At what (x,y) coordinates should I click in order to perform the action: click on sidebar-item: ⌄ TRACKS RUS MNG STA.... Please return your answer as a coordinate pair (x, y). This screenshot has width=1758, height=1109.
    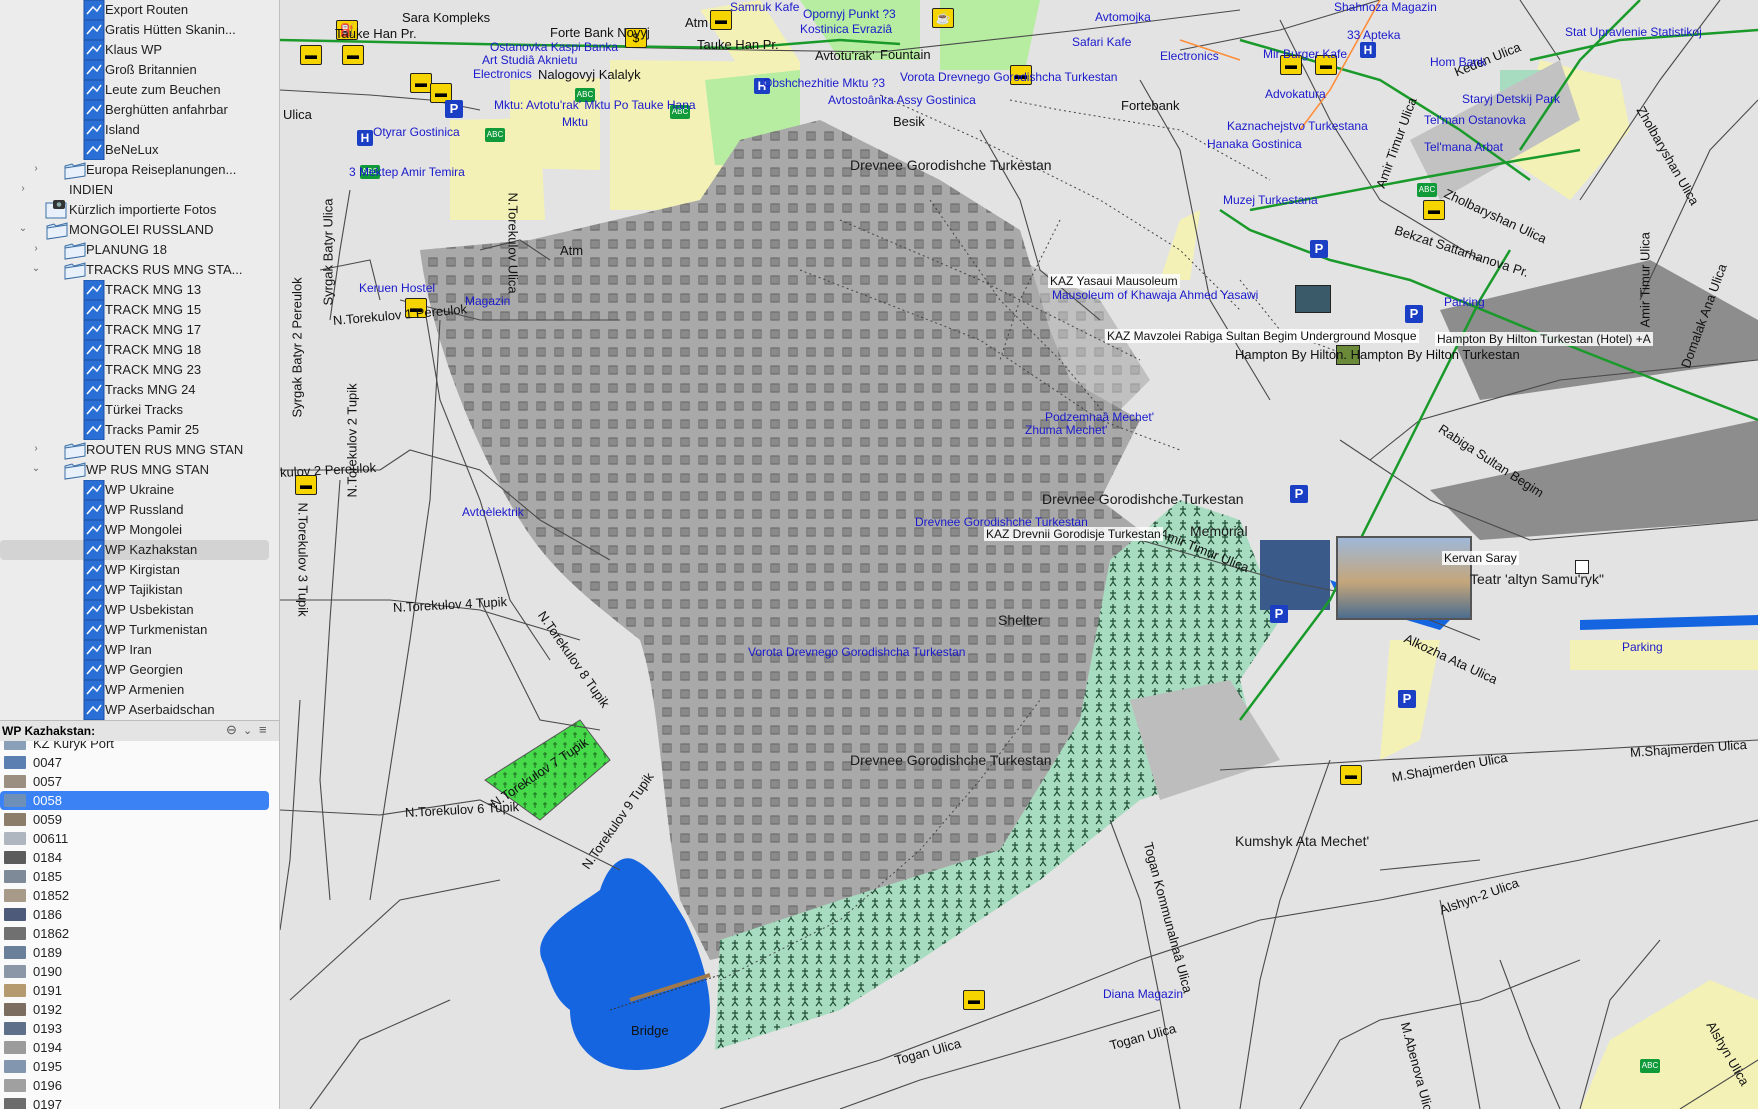
    Looking at the image, I should click on (139, 270).